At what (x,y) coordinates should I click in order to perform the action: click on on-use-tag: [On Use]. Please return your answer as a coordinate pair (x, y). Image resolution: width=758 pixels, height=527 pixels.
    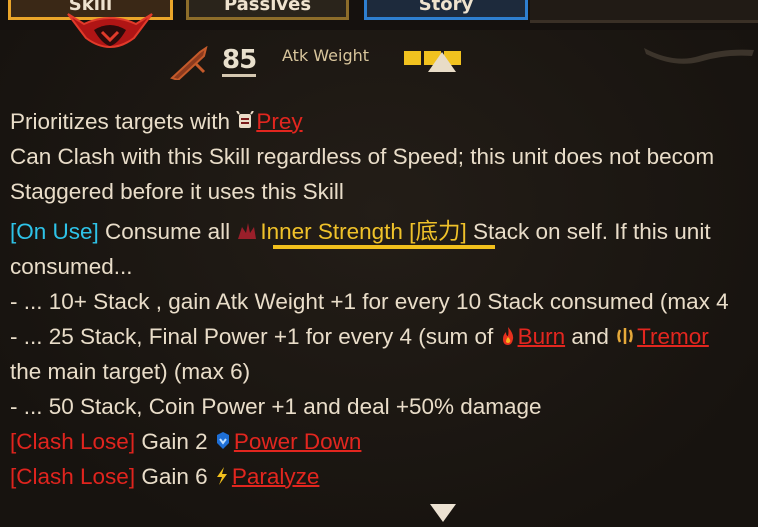
    Looking at the image, I should click on (54, 231).